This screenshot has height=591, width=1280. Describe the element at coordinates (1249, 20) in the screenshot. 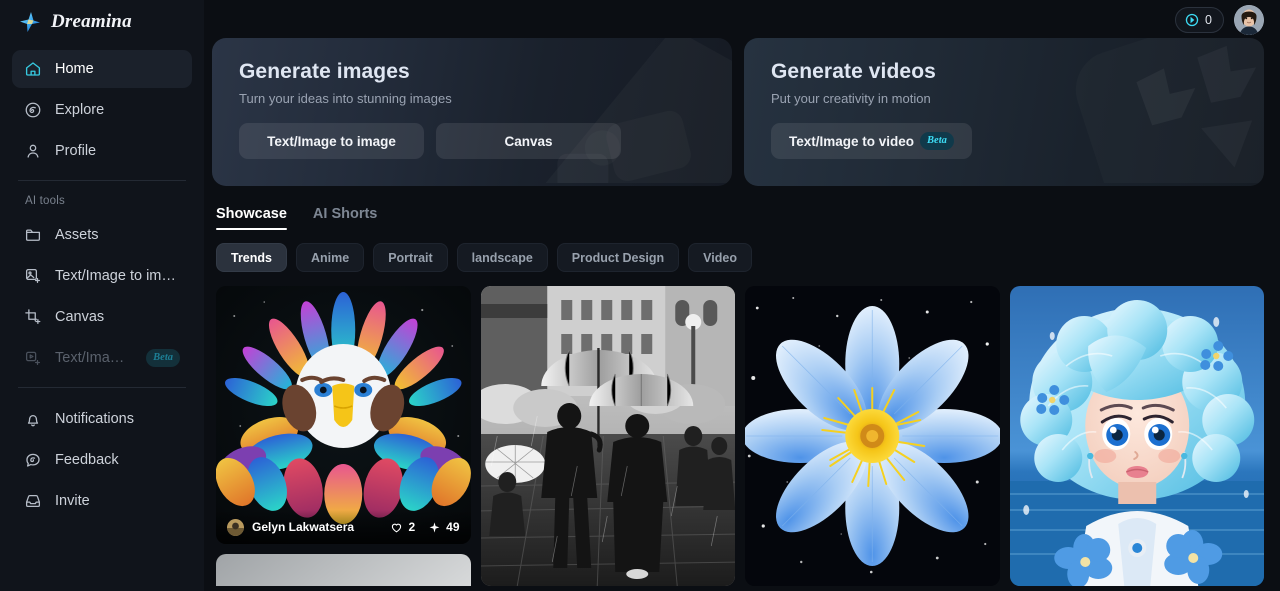

I see `avatar` at that location.